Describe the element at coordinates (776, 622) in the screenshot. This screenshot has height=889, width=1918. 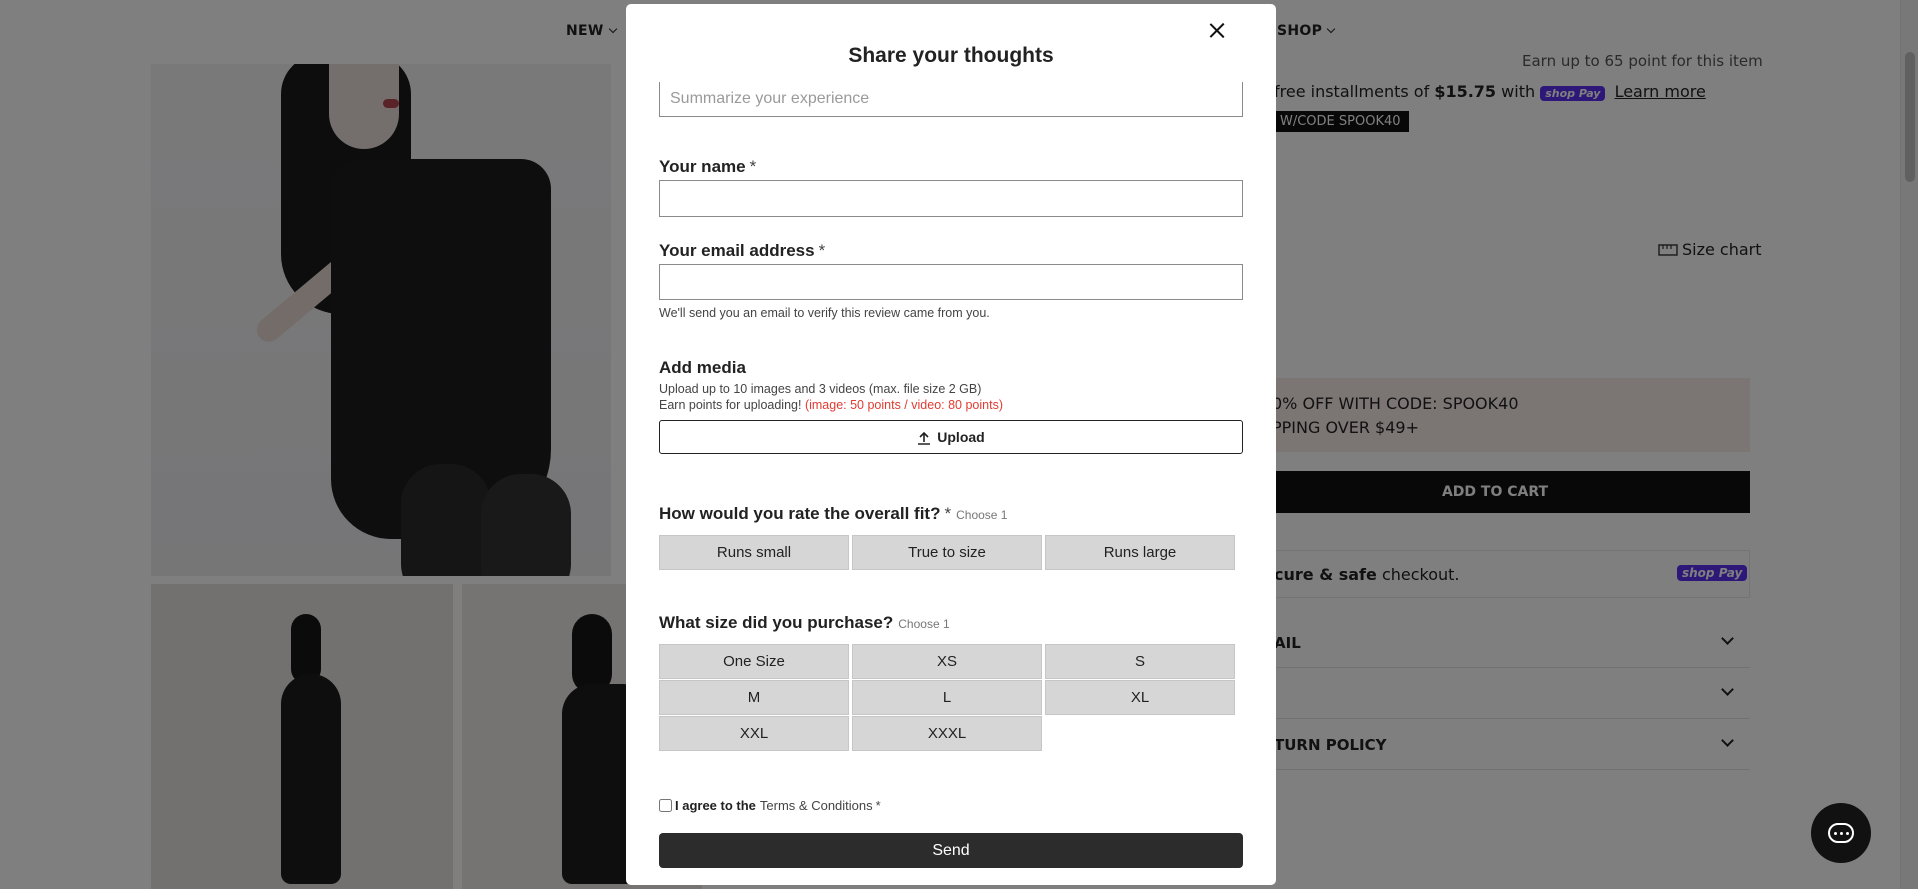
I see `size-question-text: What size did you purchase?` at that location.